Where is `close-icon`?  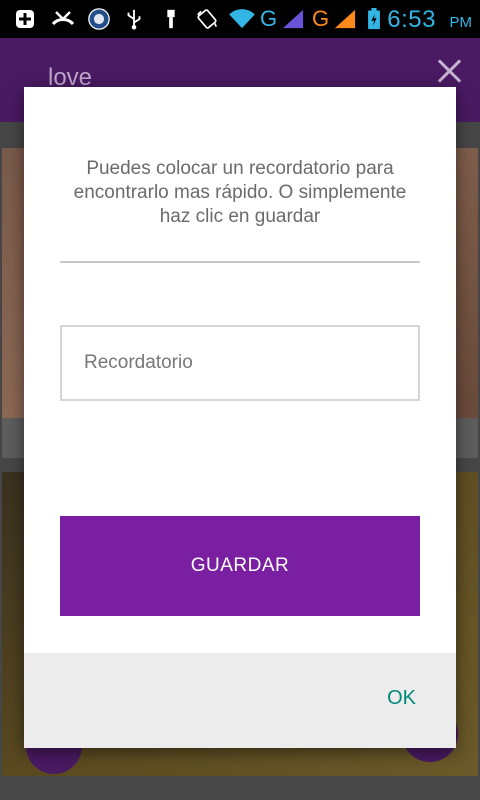 close-icon is located at coordinates (449, 71).